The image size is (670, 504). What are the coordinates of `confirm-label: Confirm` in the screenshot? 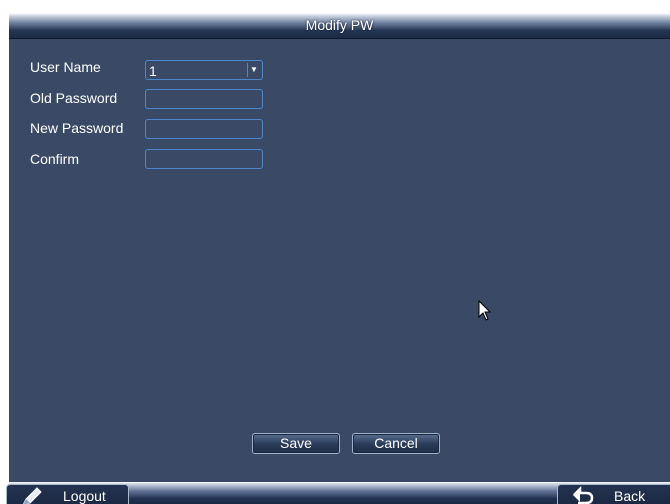 It's located at (55, 159).